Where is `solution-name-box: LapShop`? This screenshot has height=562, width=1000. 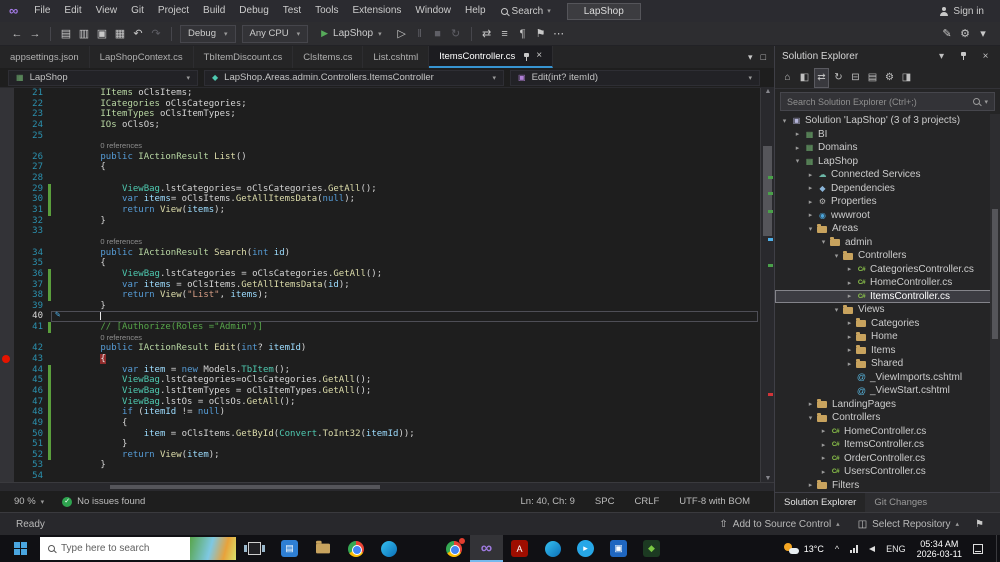 solution-name-box: LapShop is located at coordinates (603, 11).